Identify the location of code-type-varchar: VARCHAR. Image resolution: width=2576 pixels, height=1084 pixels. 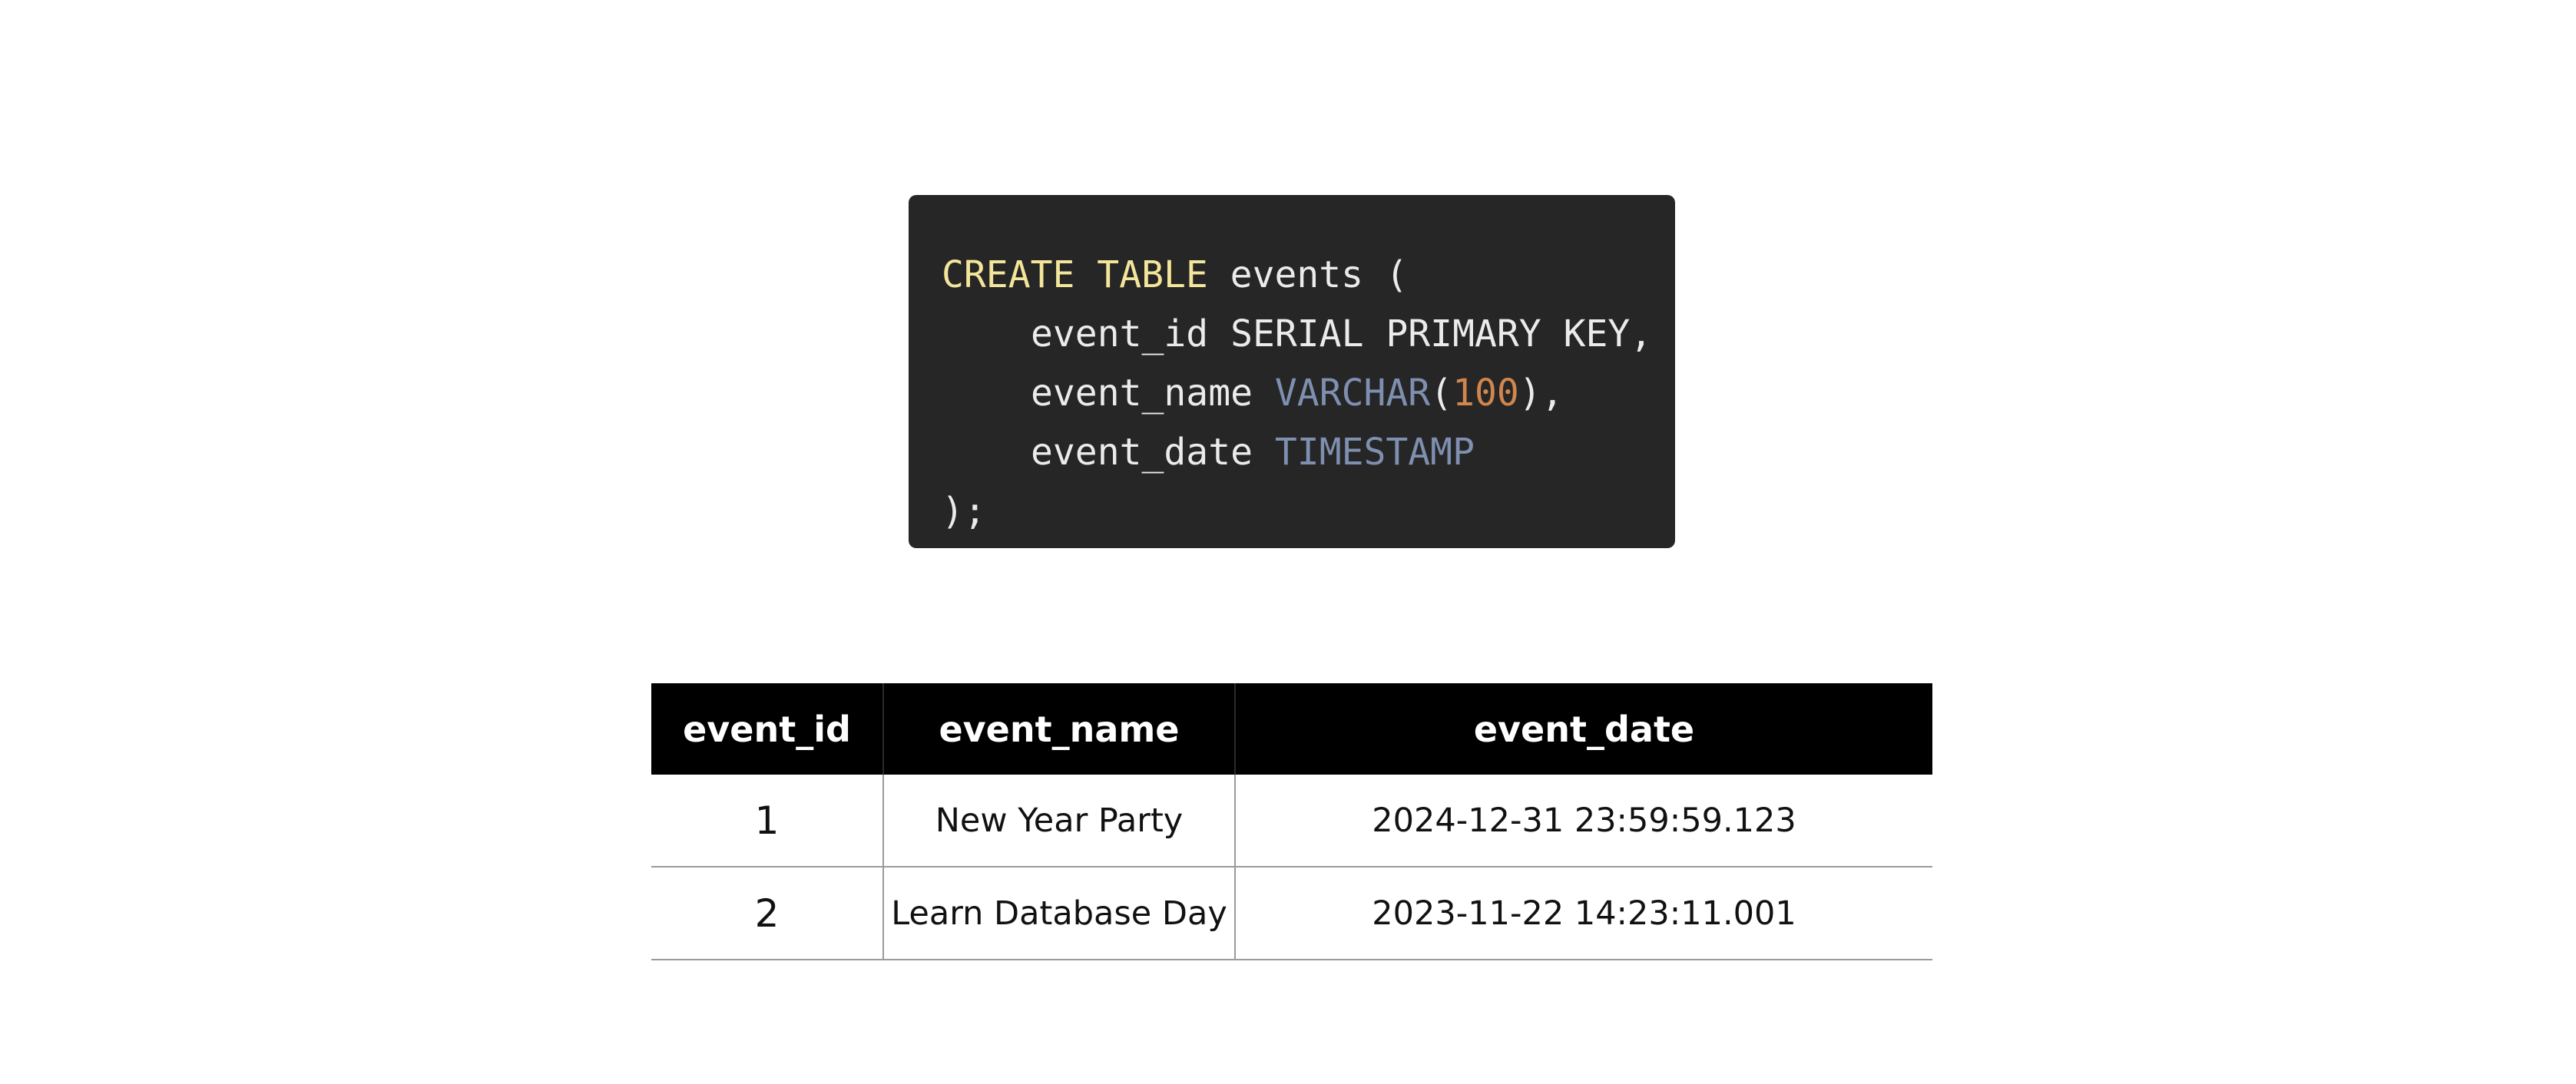
(1352, 393).